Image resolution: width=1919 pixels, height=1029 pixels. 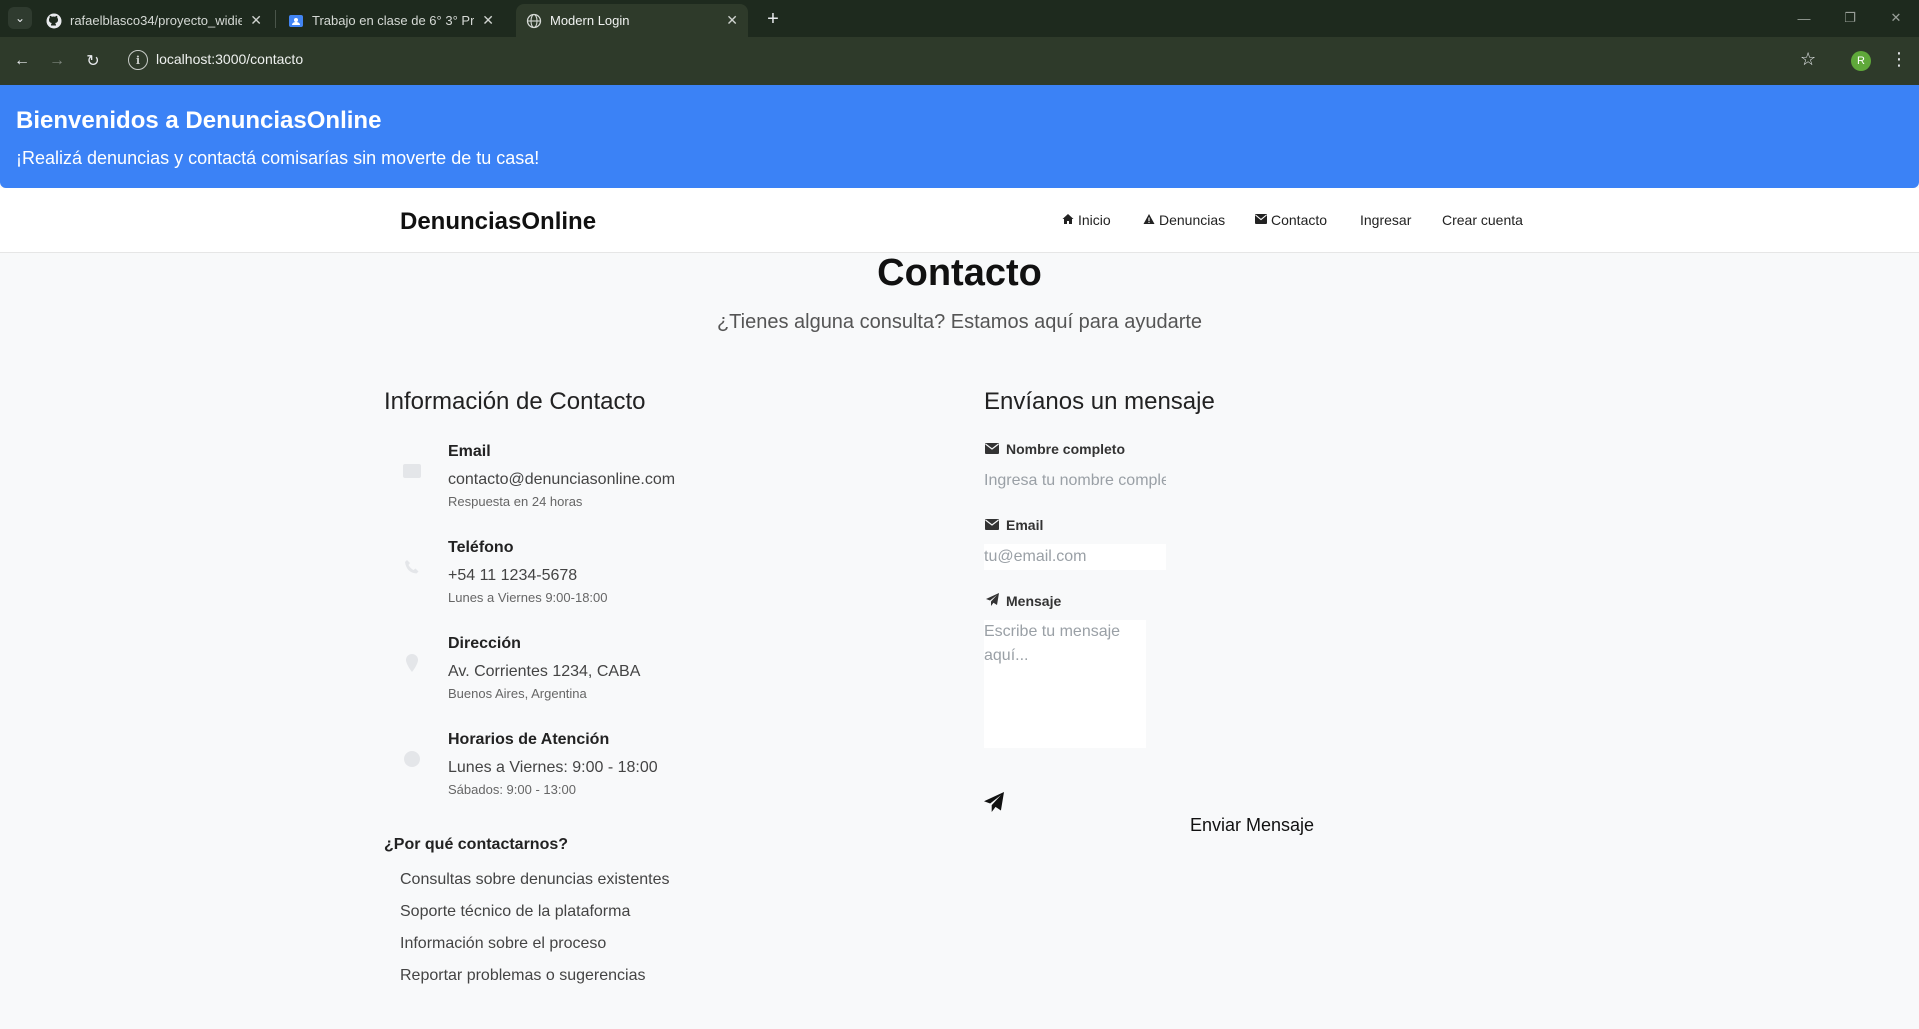 What do you see at coordinates (412, 567) in the screenshot?
I see `phone-icon` at bounding box center [412, 567].